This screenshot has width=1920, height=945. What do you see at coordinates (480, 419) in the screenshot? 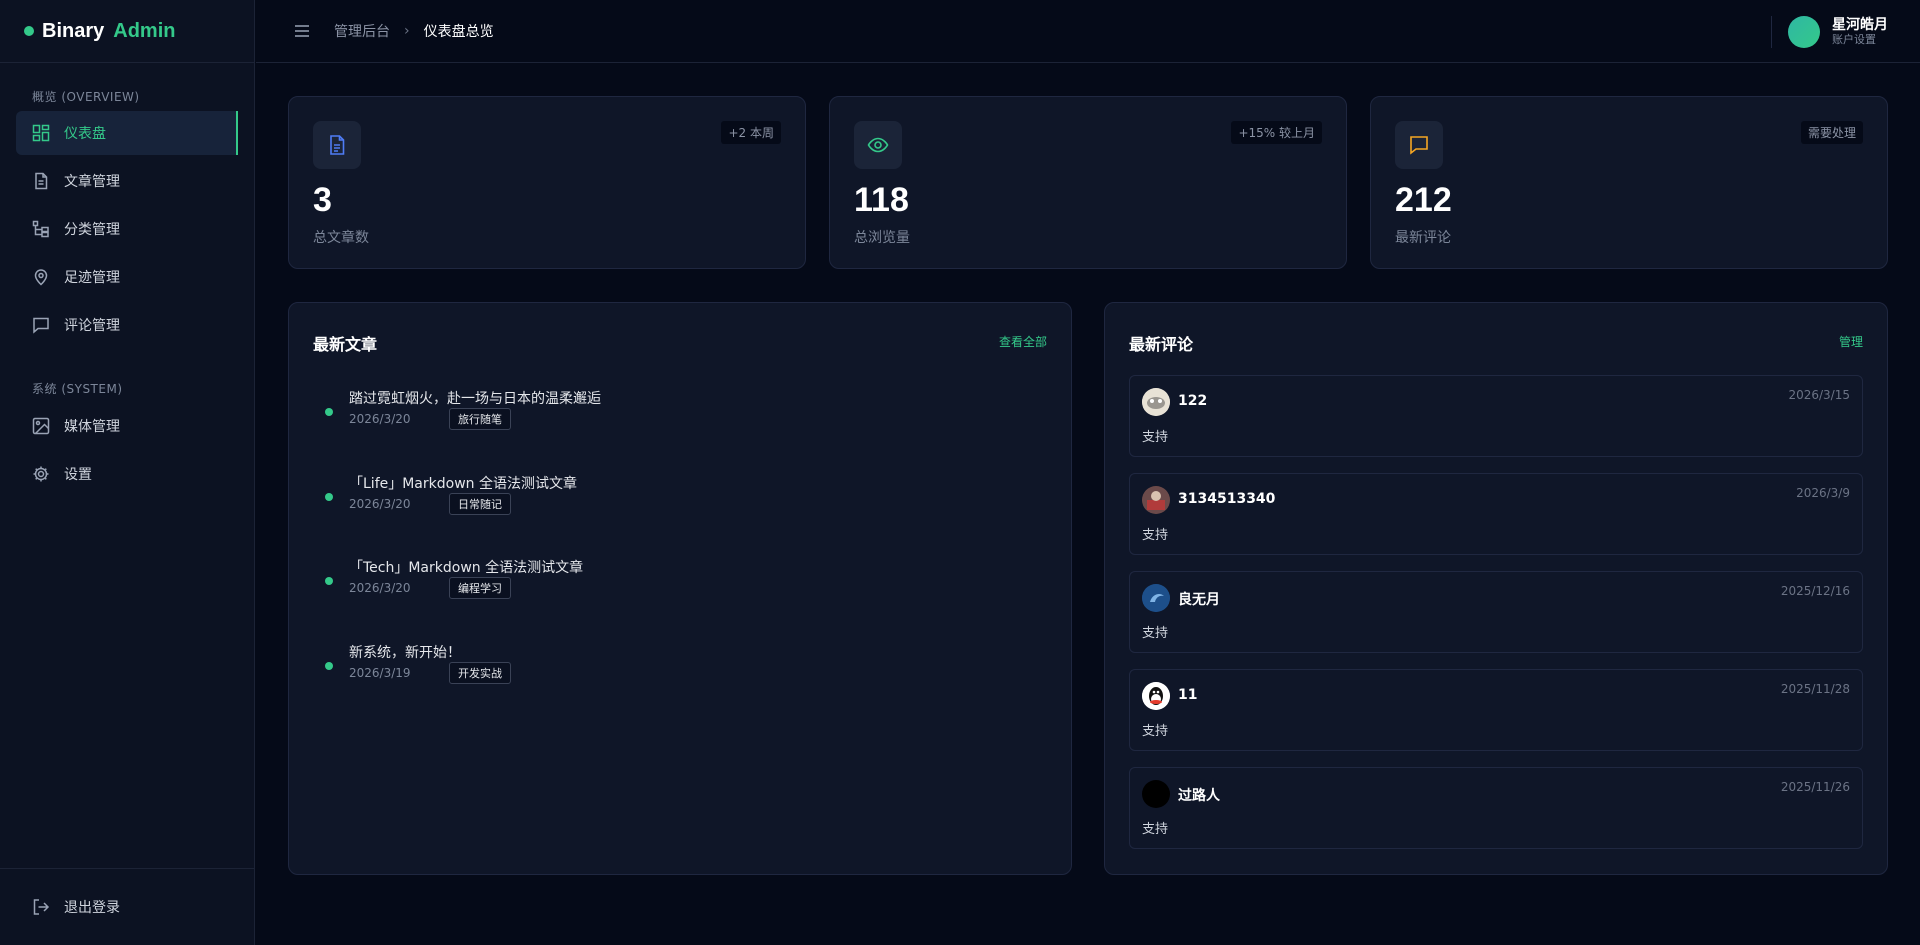
I see `article-tag: 旅行随笔` at bounding box center [480, 419].